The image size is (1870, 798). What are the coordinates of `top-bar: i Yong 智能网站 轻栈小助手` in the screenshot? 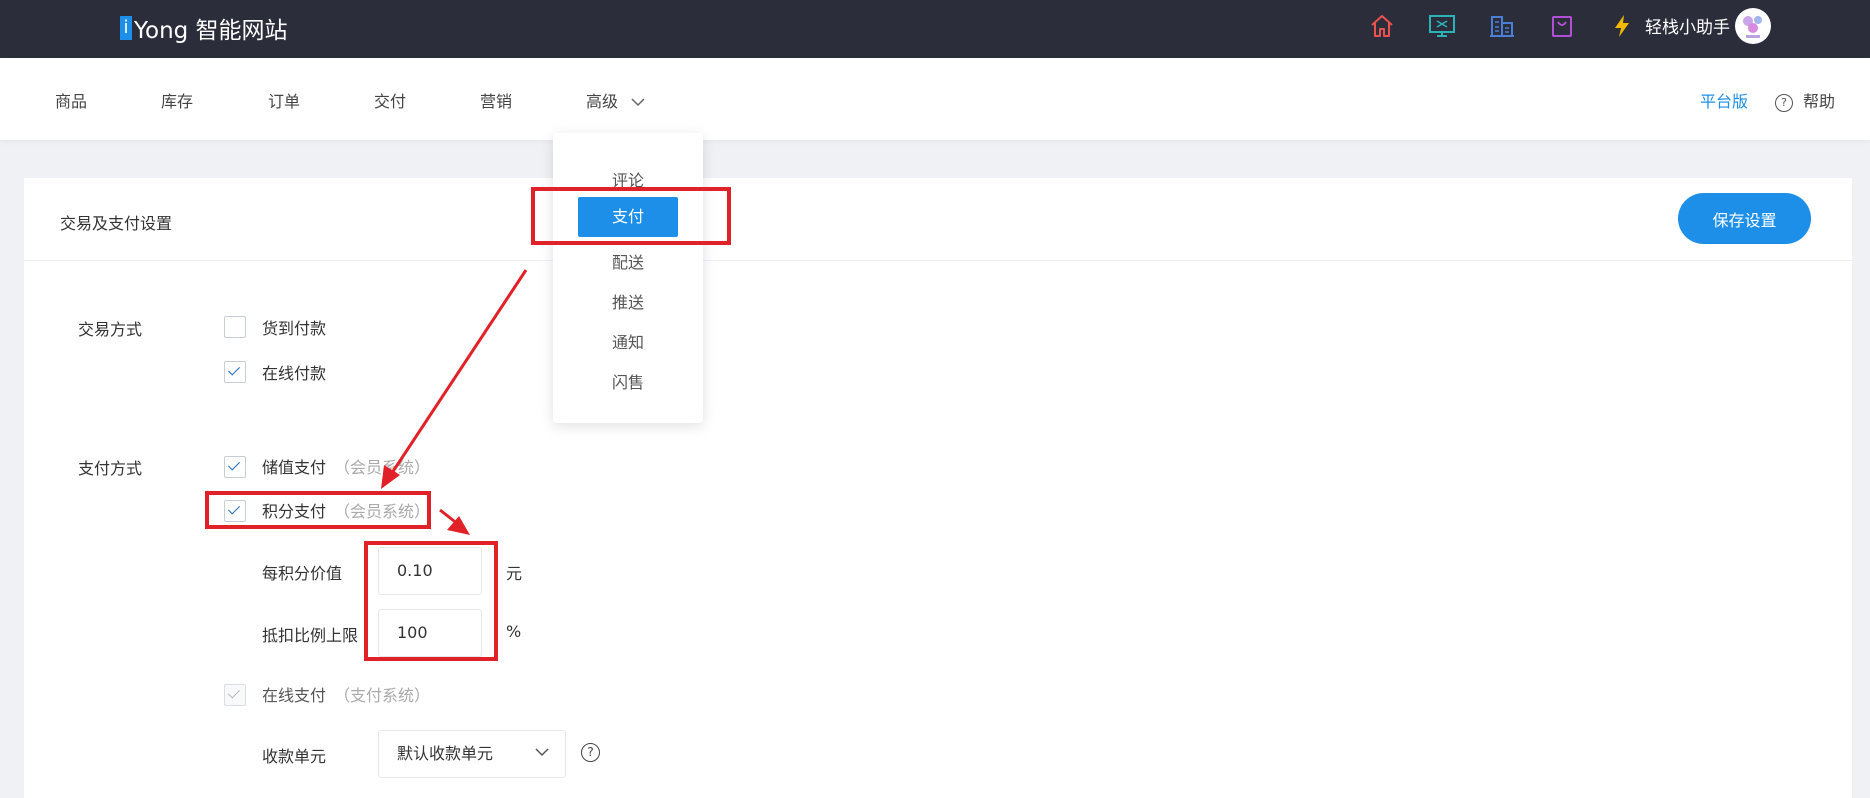 It's located at (935, 29).